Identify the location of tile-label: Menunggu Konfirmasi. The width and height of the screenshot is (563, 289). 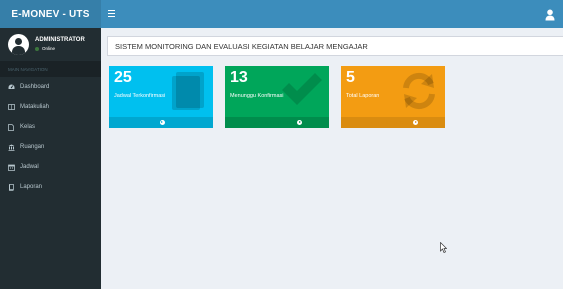
(257, 95).